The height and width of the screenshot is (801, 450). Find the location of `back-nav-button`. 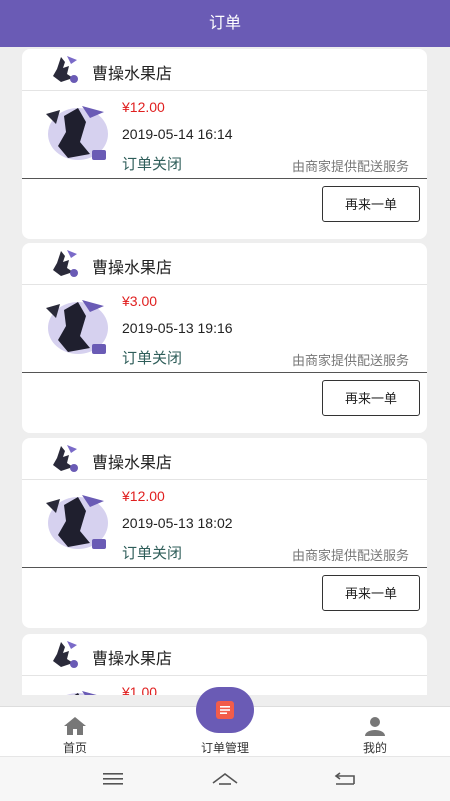

back-nav-button is located at coordinates (345, 779).